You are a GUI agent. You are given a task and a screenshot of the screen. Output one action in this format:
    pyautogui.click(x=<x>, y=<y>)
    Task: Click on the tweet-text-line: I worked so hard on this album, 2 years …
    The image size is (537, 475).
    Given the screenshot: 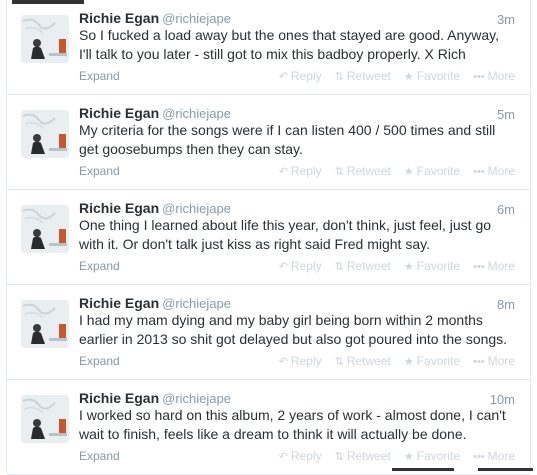 What is the action you would take?
    pyautogui.click(x=292, y=415)
    